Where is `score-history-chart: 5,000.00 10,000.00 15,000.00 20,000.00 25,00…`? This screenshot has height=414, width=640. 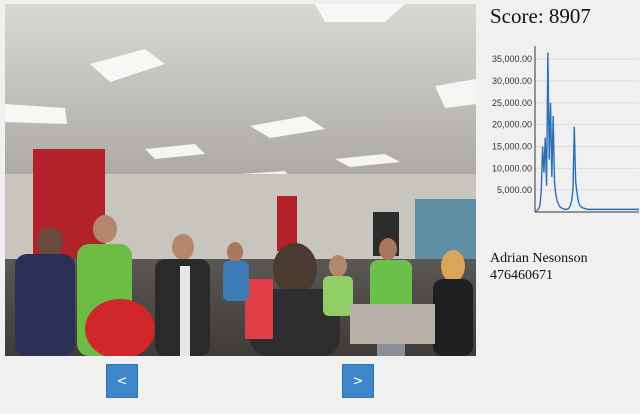
score-history-chart: 5,000.00 10,000.00 15,000.00 20,000.00 25,00… is located at coordinates (565, 129).